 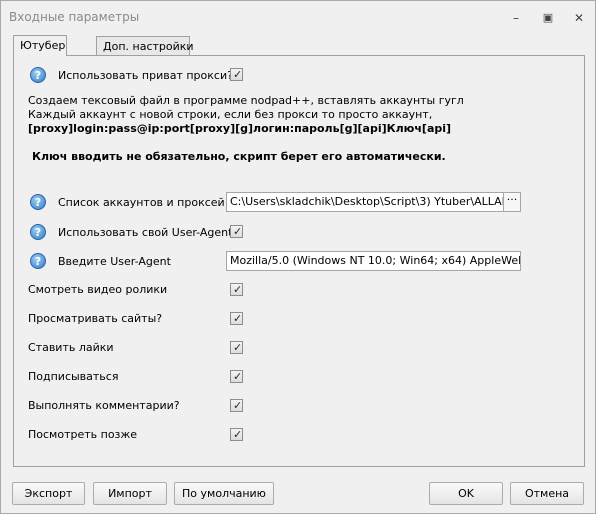 I want to click on option-label: Ставить лайки, so click(x=71, y=347).